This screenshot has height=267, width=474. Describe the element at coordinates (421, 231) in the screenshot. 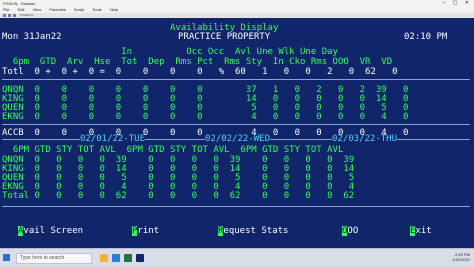

I see `exit-key: Exit` at that location.